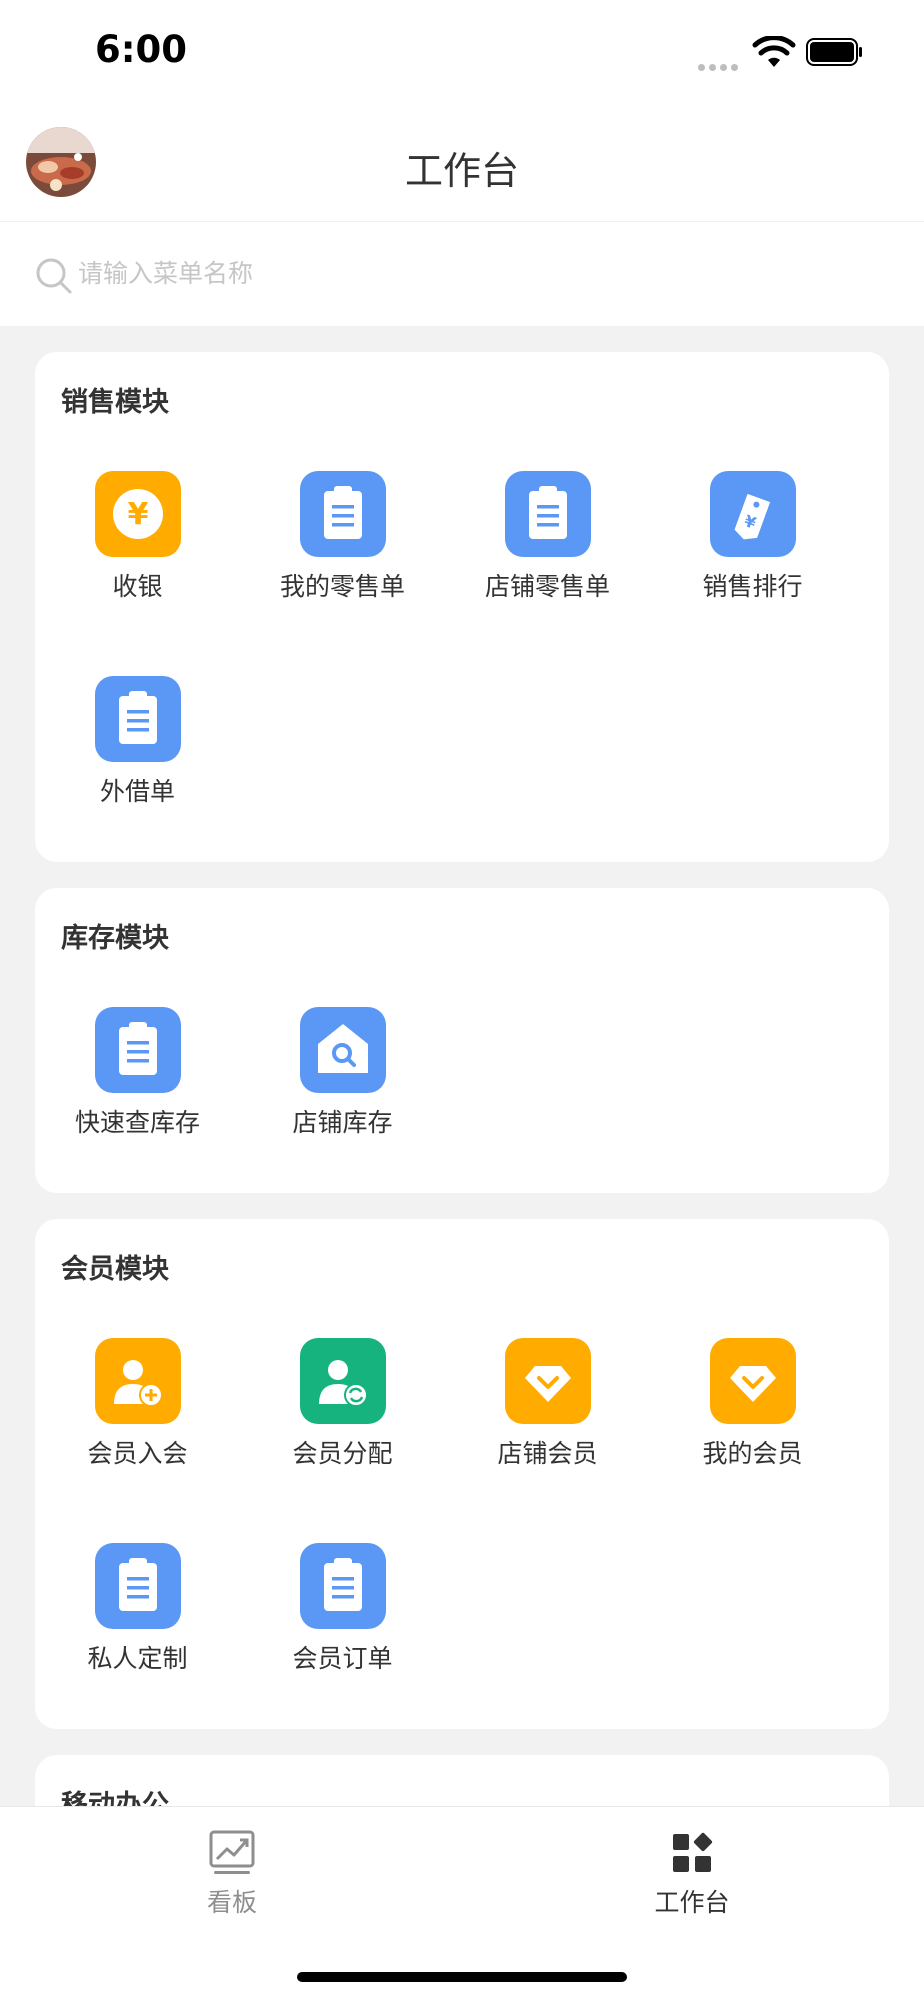 This screenshot has height=2000, width=924. Describe the element at coordinates (141, 49) in the screenshot. I see `status-time: 6:00` at that location.